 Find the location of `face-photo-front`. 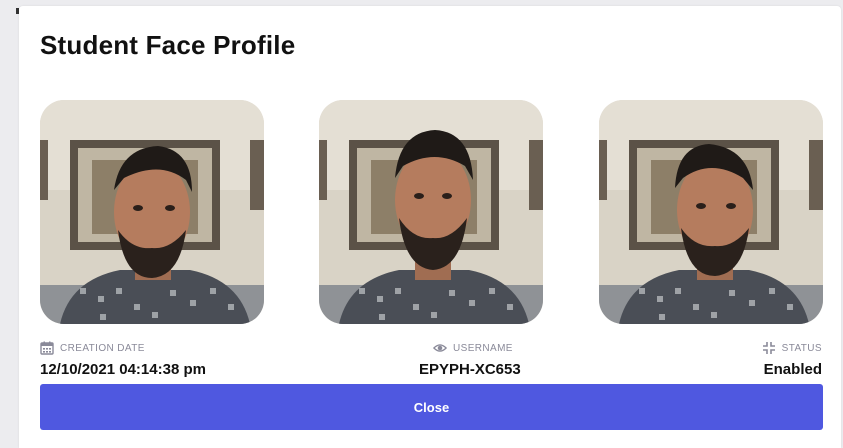

face-photo-front is located at coordinates (431, 212).